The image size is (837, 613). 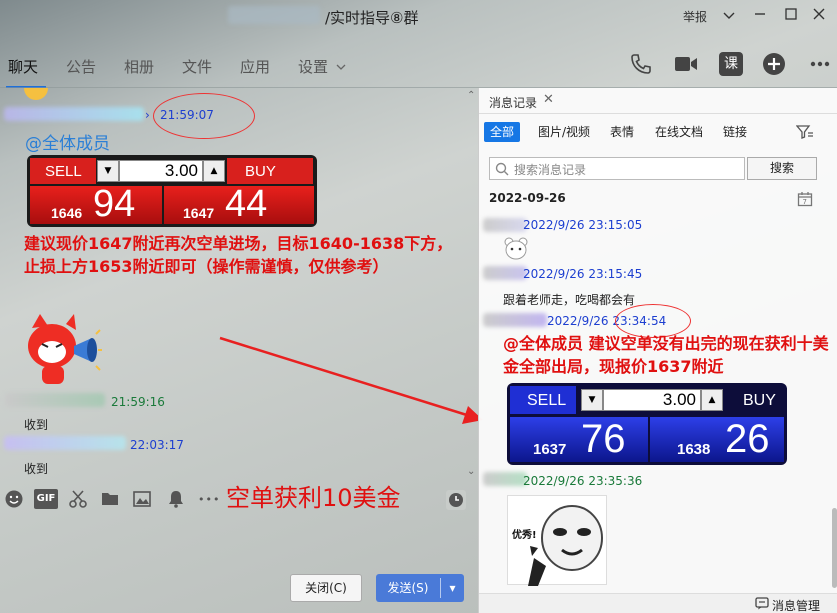 I want to click on filter-settings-icon, so click(x=804, y=133).